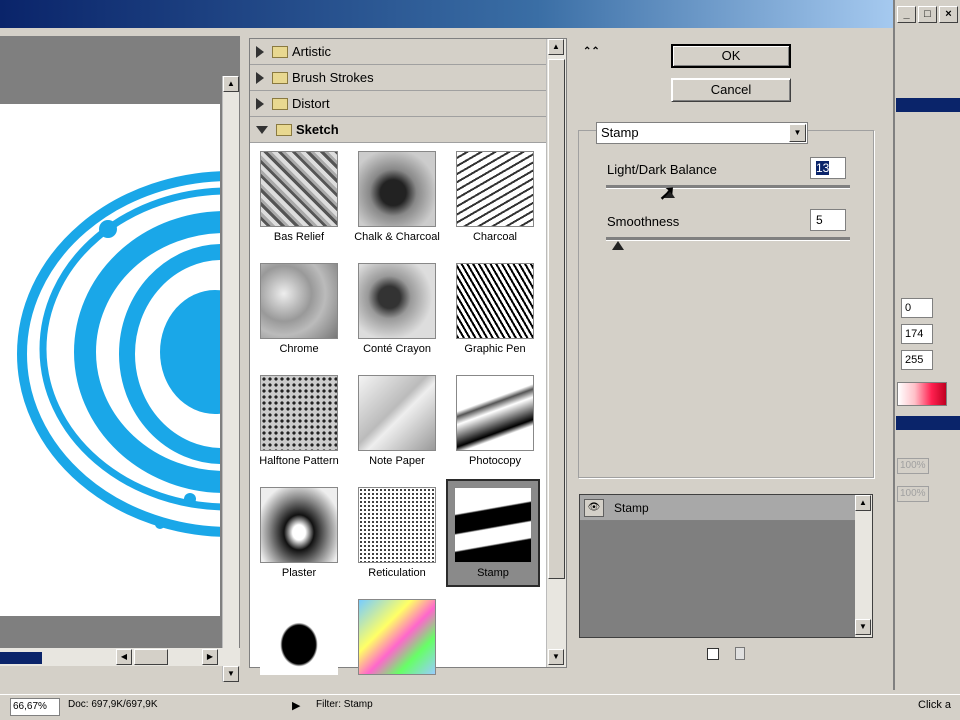 The image size is (960, 720). I want to click on canvas-vertical-scrollbar: ▲ ▼, so click(230, 379).